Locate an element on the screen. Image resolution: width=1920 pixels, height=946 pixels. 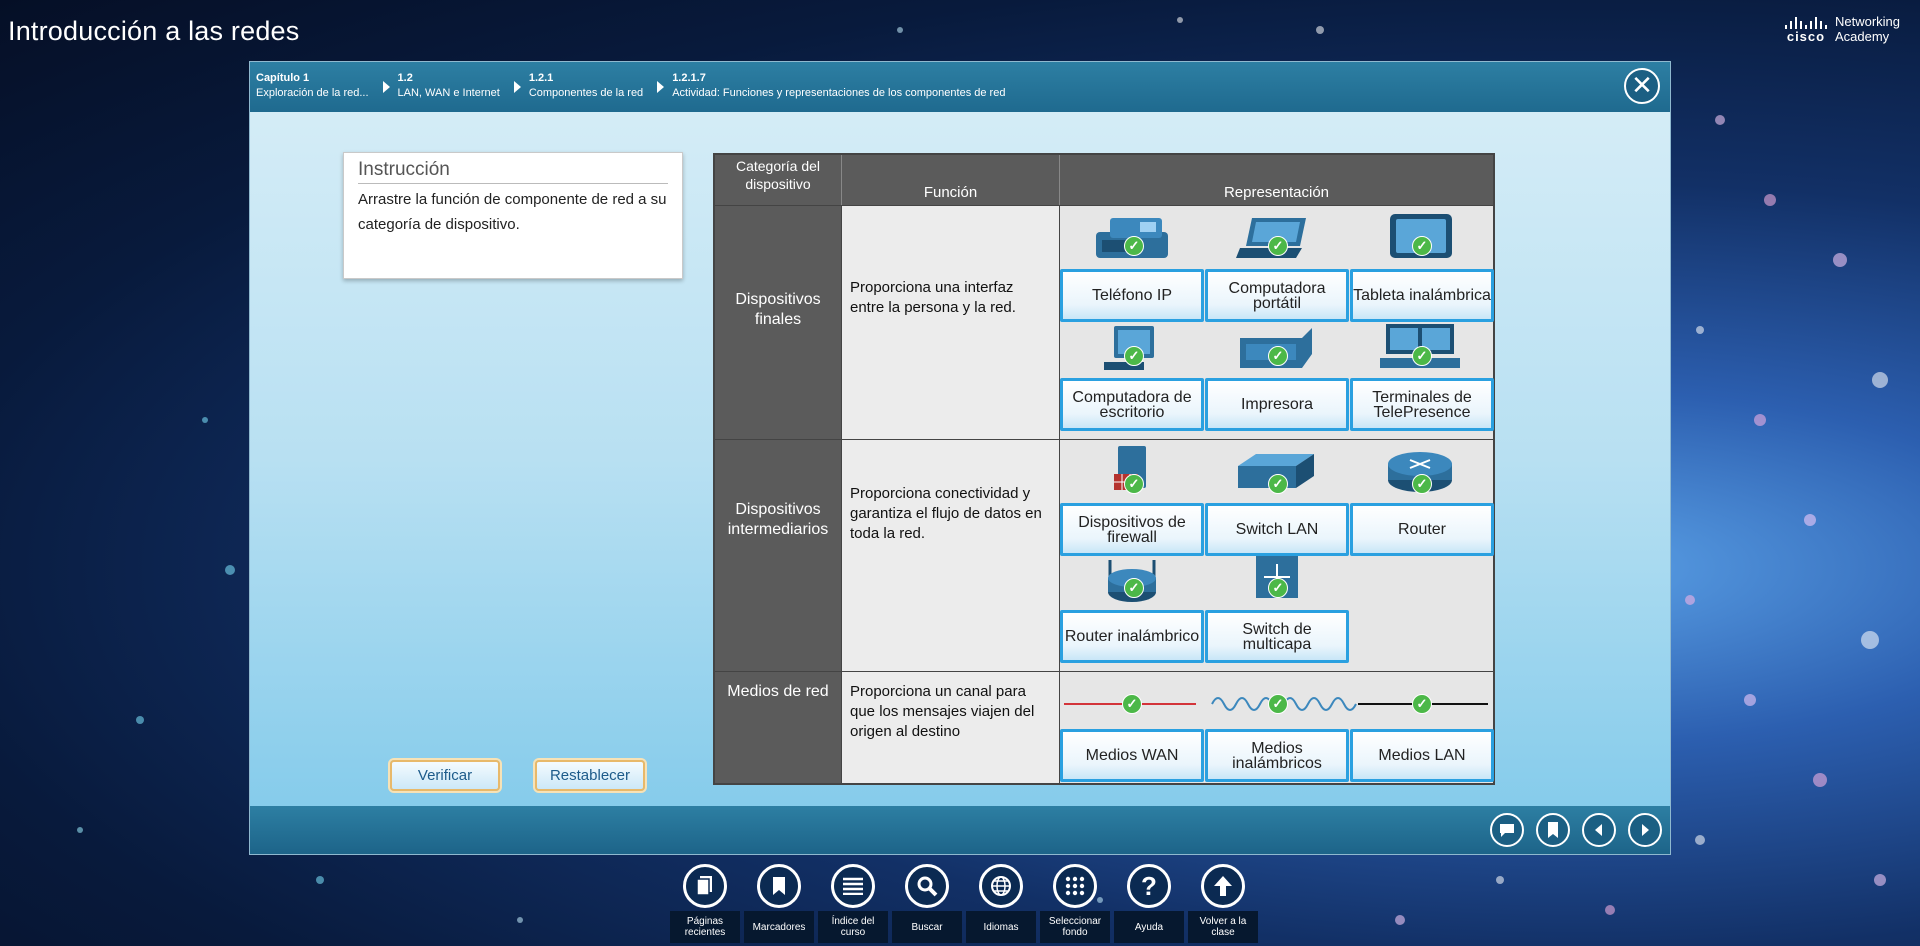
tool-label: Ayuda is located at coordinates (1149, 927).